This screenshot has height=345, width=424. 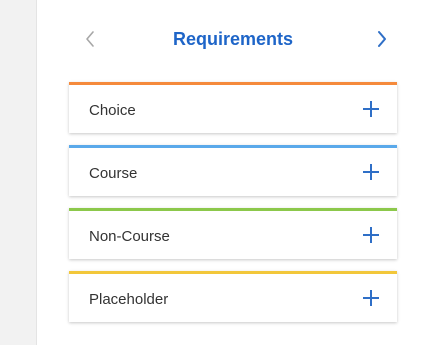 I want to click on card-label: Placeholder, so click(x=129, y=299).